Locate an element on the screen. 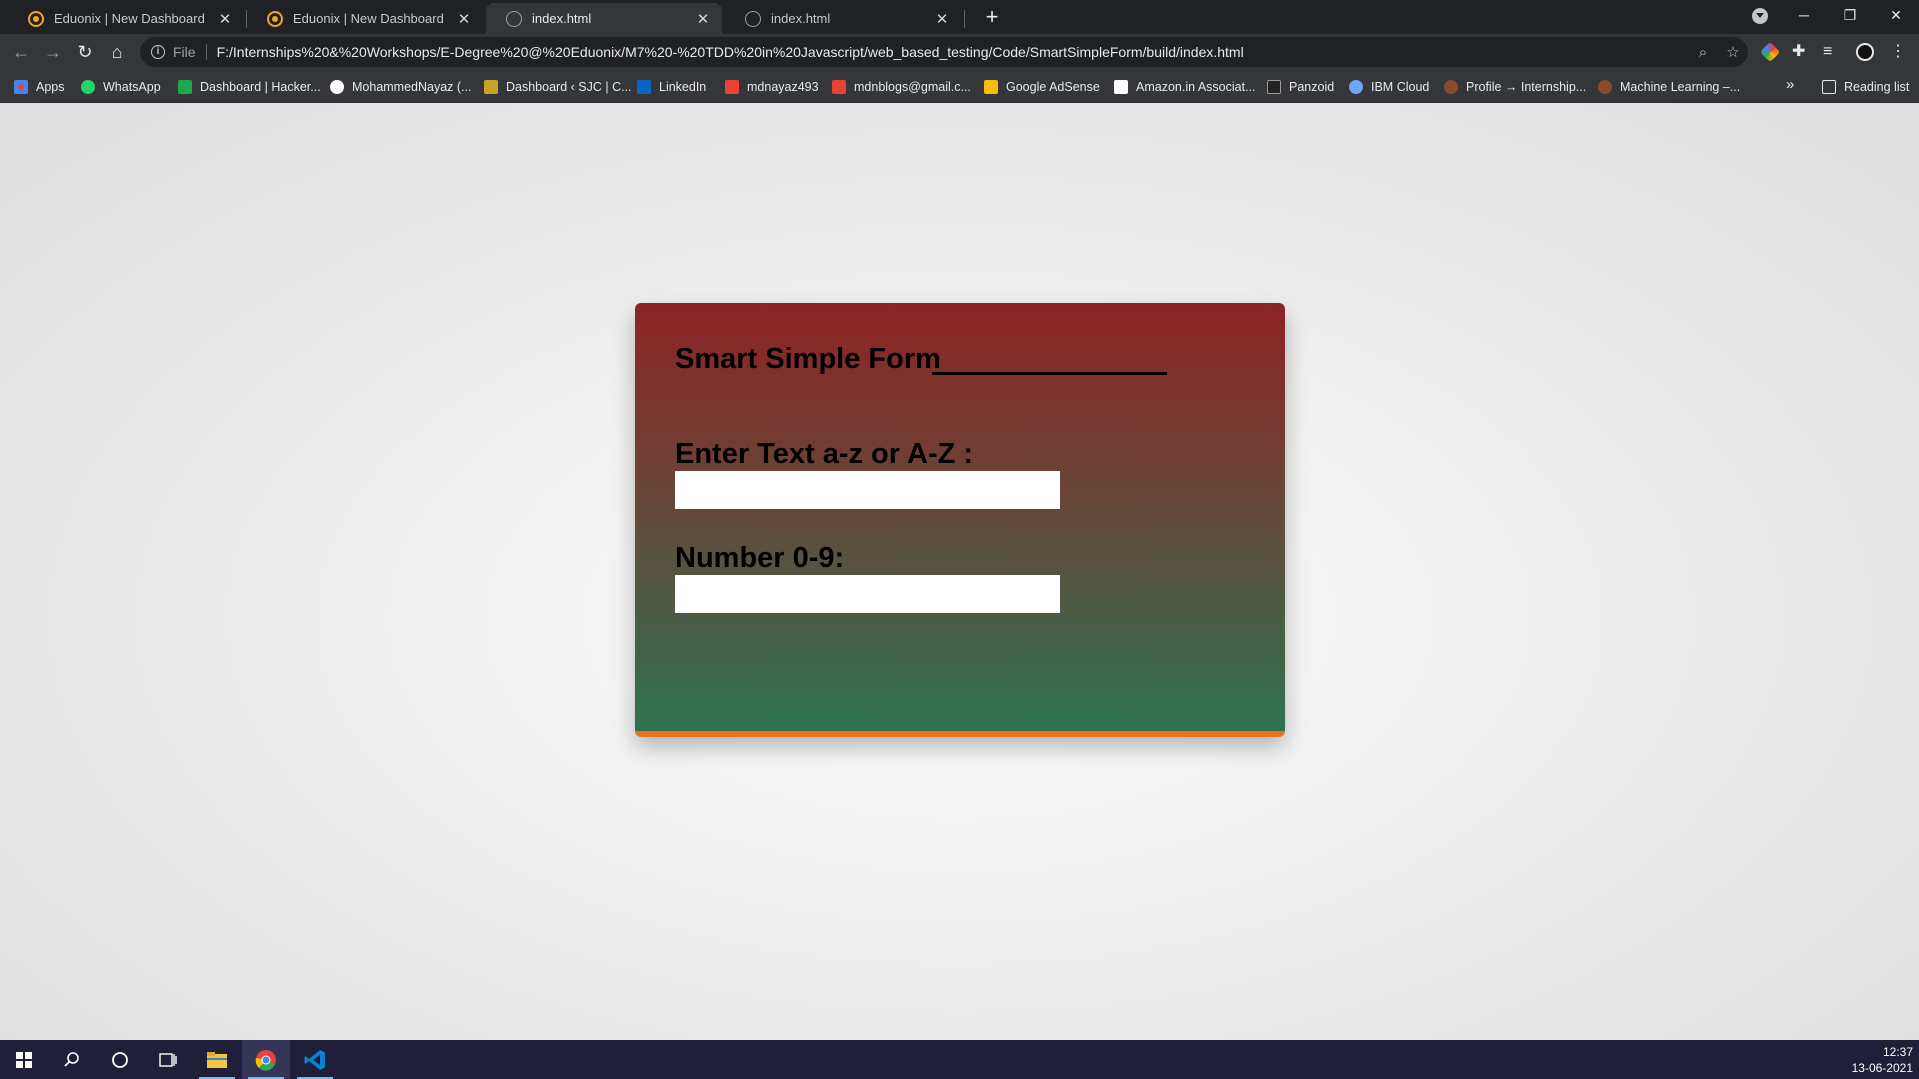 This screenshot has width=1919, height=1079. tab-eduonix-1: Eduonix | New Dashboard ✕ is located at coordinates (126, 18).